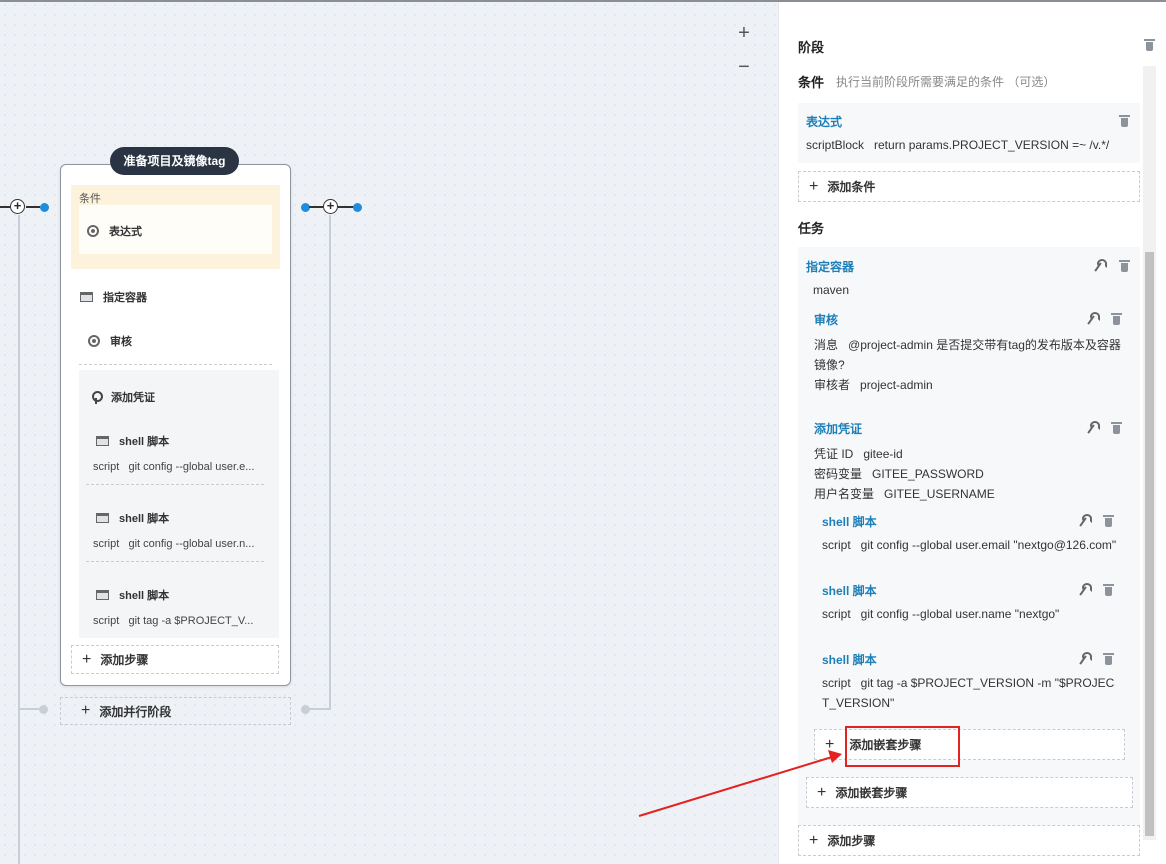 The image size is (1166, 864). What do you see at coordinates (1124, 120) in the screenshot?
I see `delete-expression-icon` at bounding box center [1124, 120].